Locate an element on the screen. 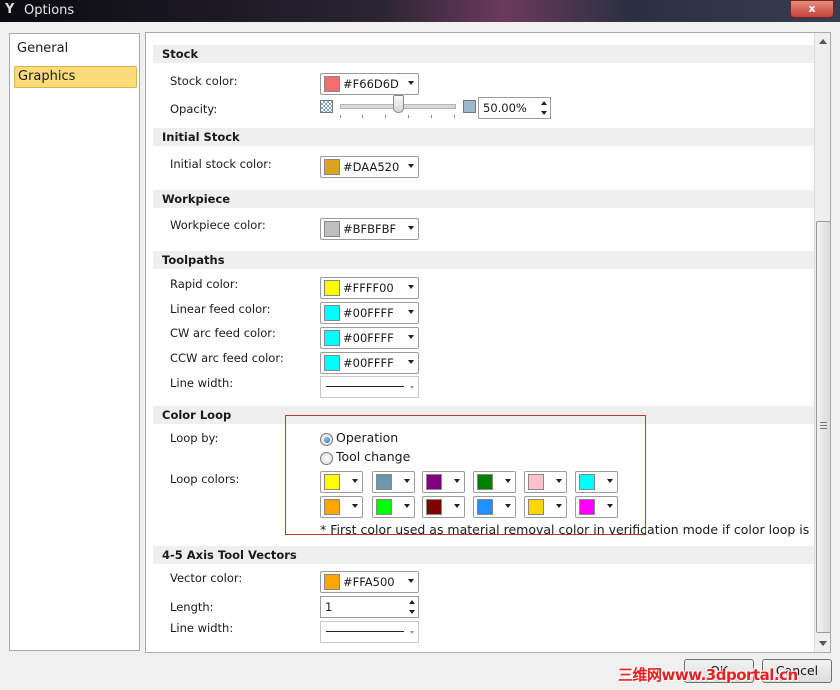  close-icon: x is located at coordinates (812, 8).